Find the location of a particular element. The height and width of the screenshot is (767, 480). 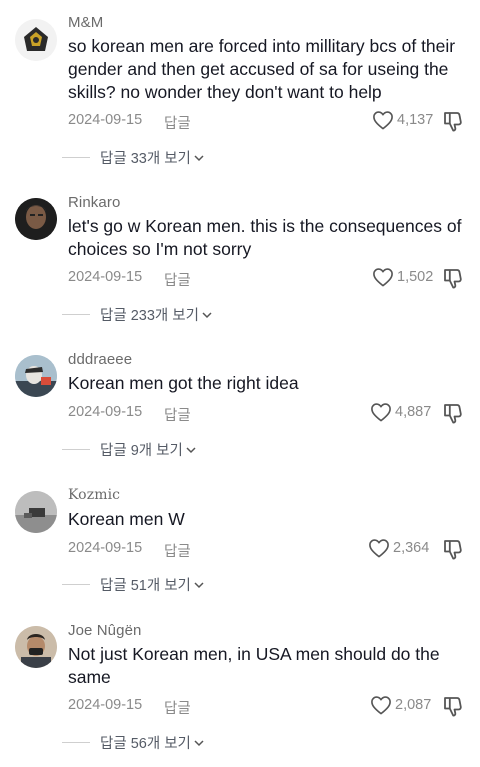

like-button: 4,887 is located at coordinates (400, 412).